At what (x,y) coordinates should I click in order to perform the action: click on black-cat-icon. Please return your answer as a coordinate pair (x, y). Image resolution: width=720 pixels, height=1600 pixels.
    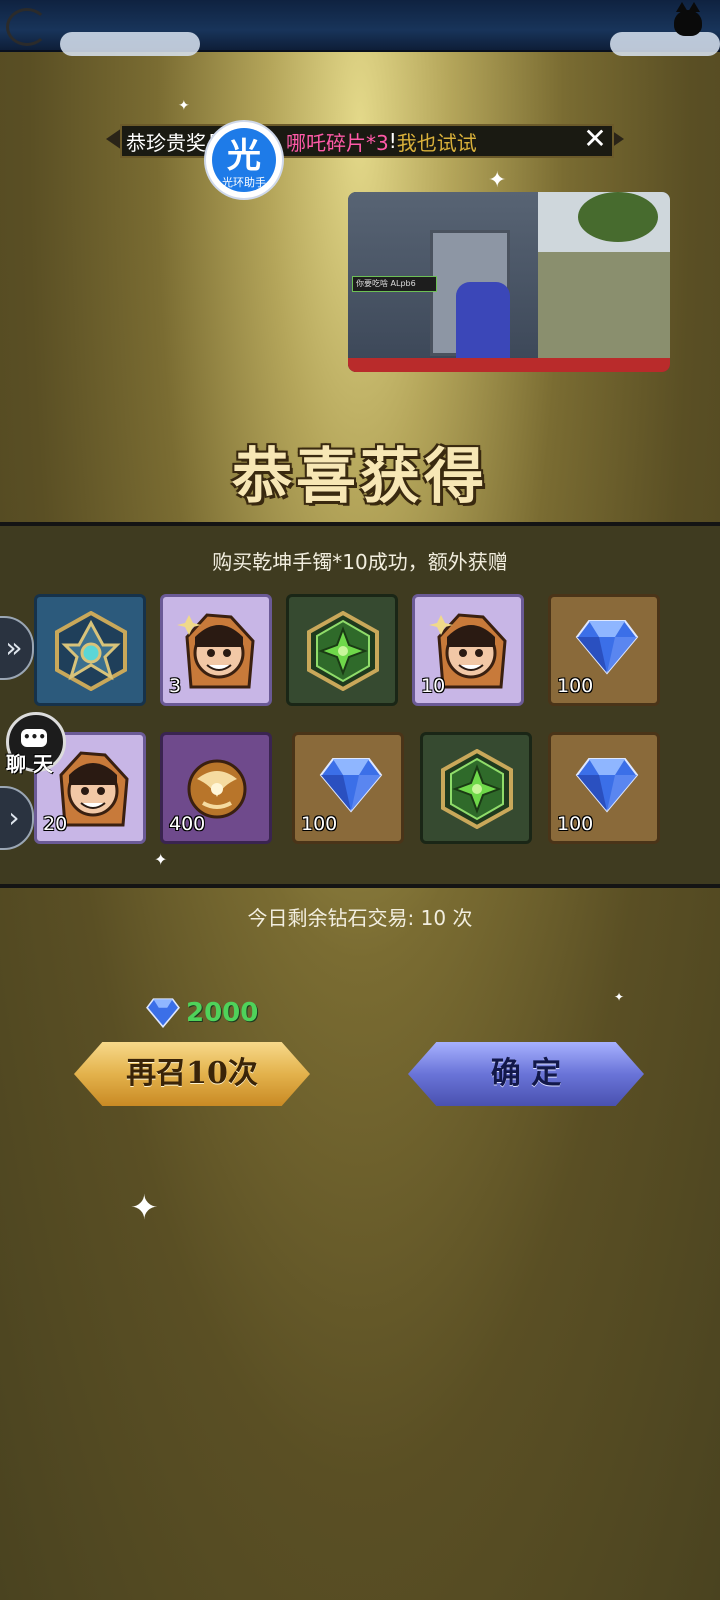
    Looking at the image, I should click on (688, 19).